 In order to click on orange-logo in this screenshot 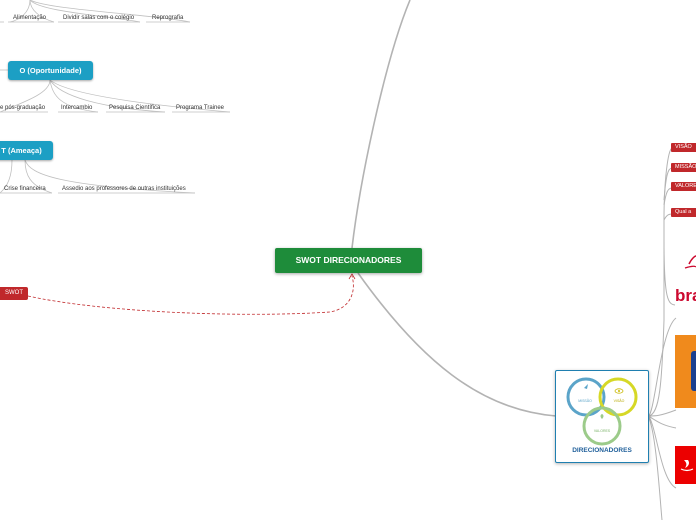, I will do `click(685, 371)`.